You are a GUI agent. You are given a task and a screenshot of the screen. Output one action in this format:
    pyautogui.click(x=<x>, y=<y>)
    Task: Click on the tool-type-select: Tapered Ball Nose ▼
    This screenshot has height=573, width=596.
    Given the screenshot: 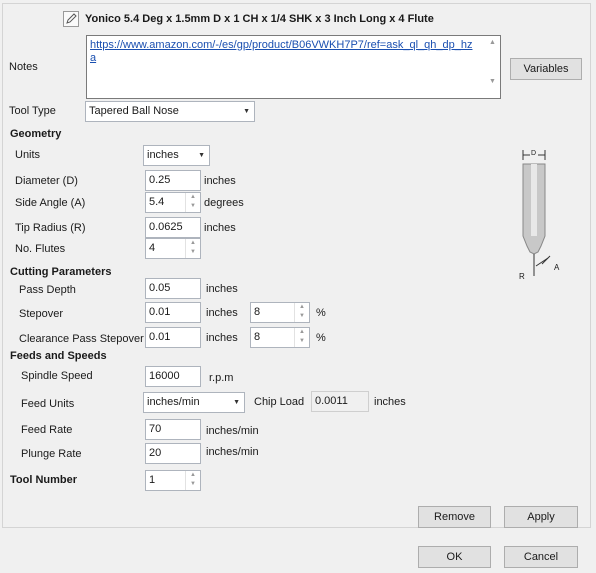 What is the action you would take?
    pyautogui.click(x=170, y=111)
    